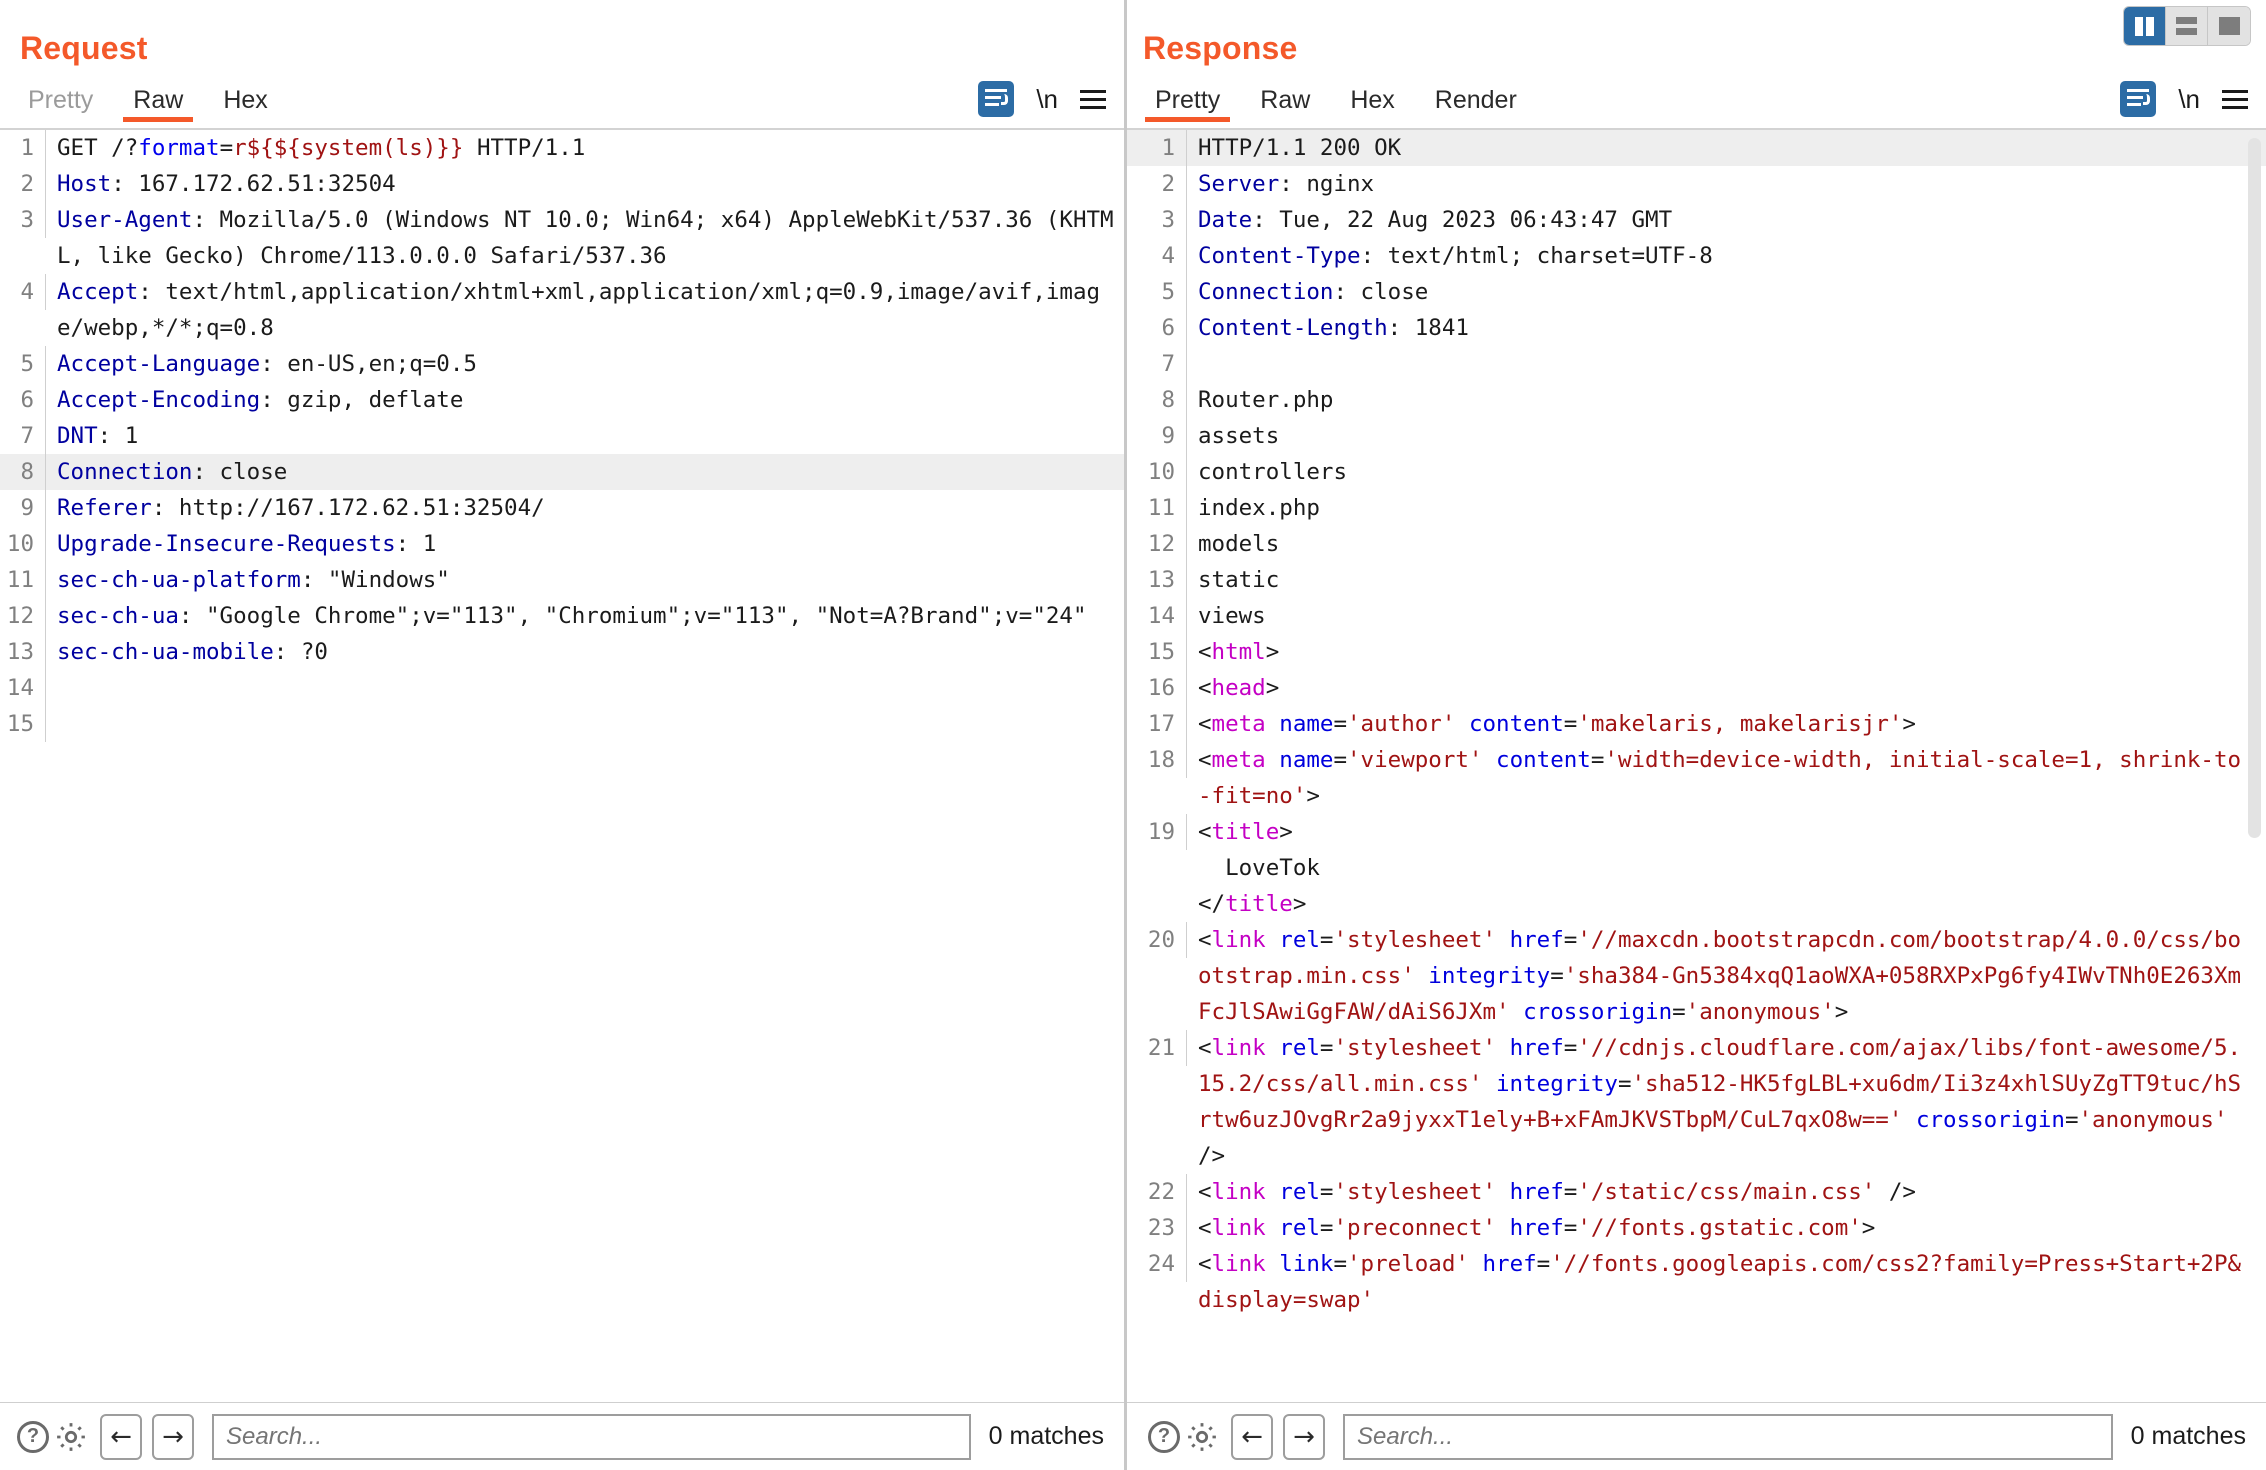 The image size is (2266, 1470). Describe the element at coordinates (245, 98) in the screenshot. I see `tab-request-hex: Hex` at that location.